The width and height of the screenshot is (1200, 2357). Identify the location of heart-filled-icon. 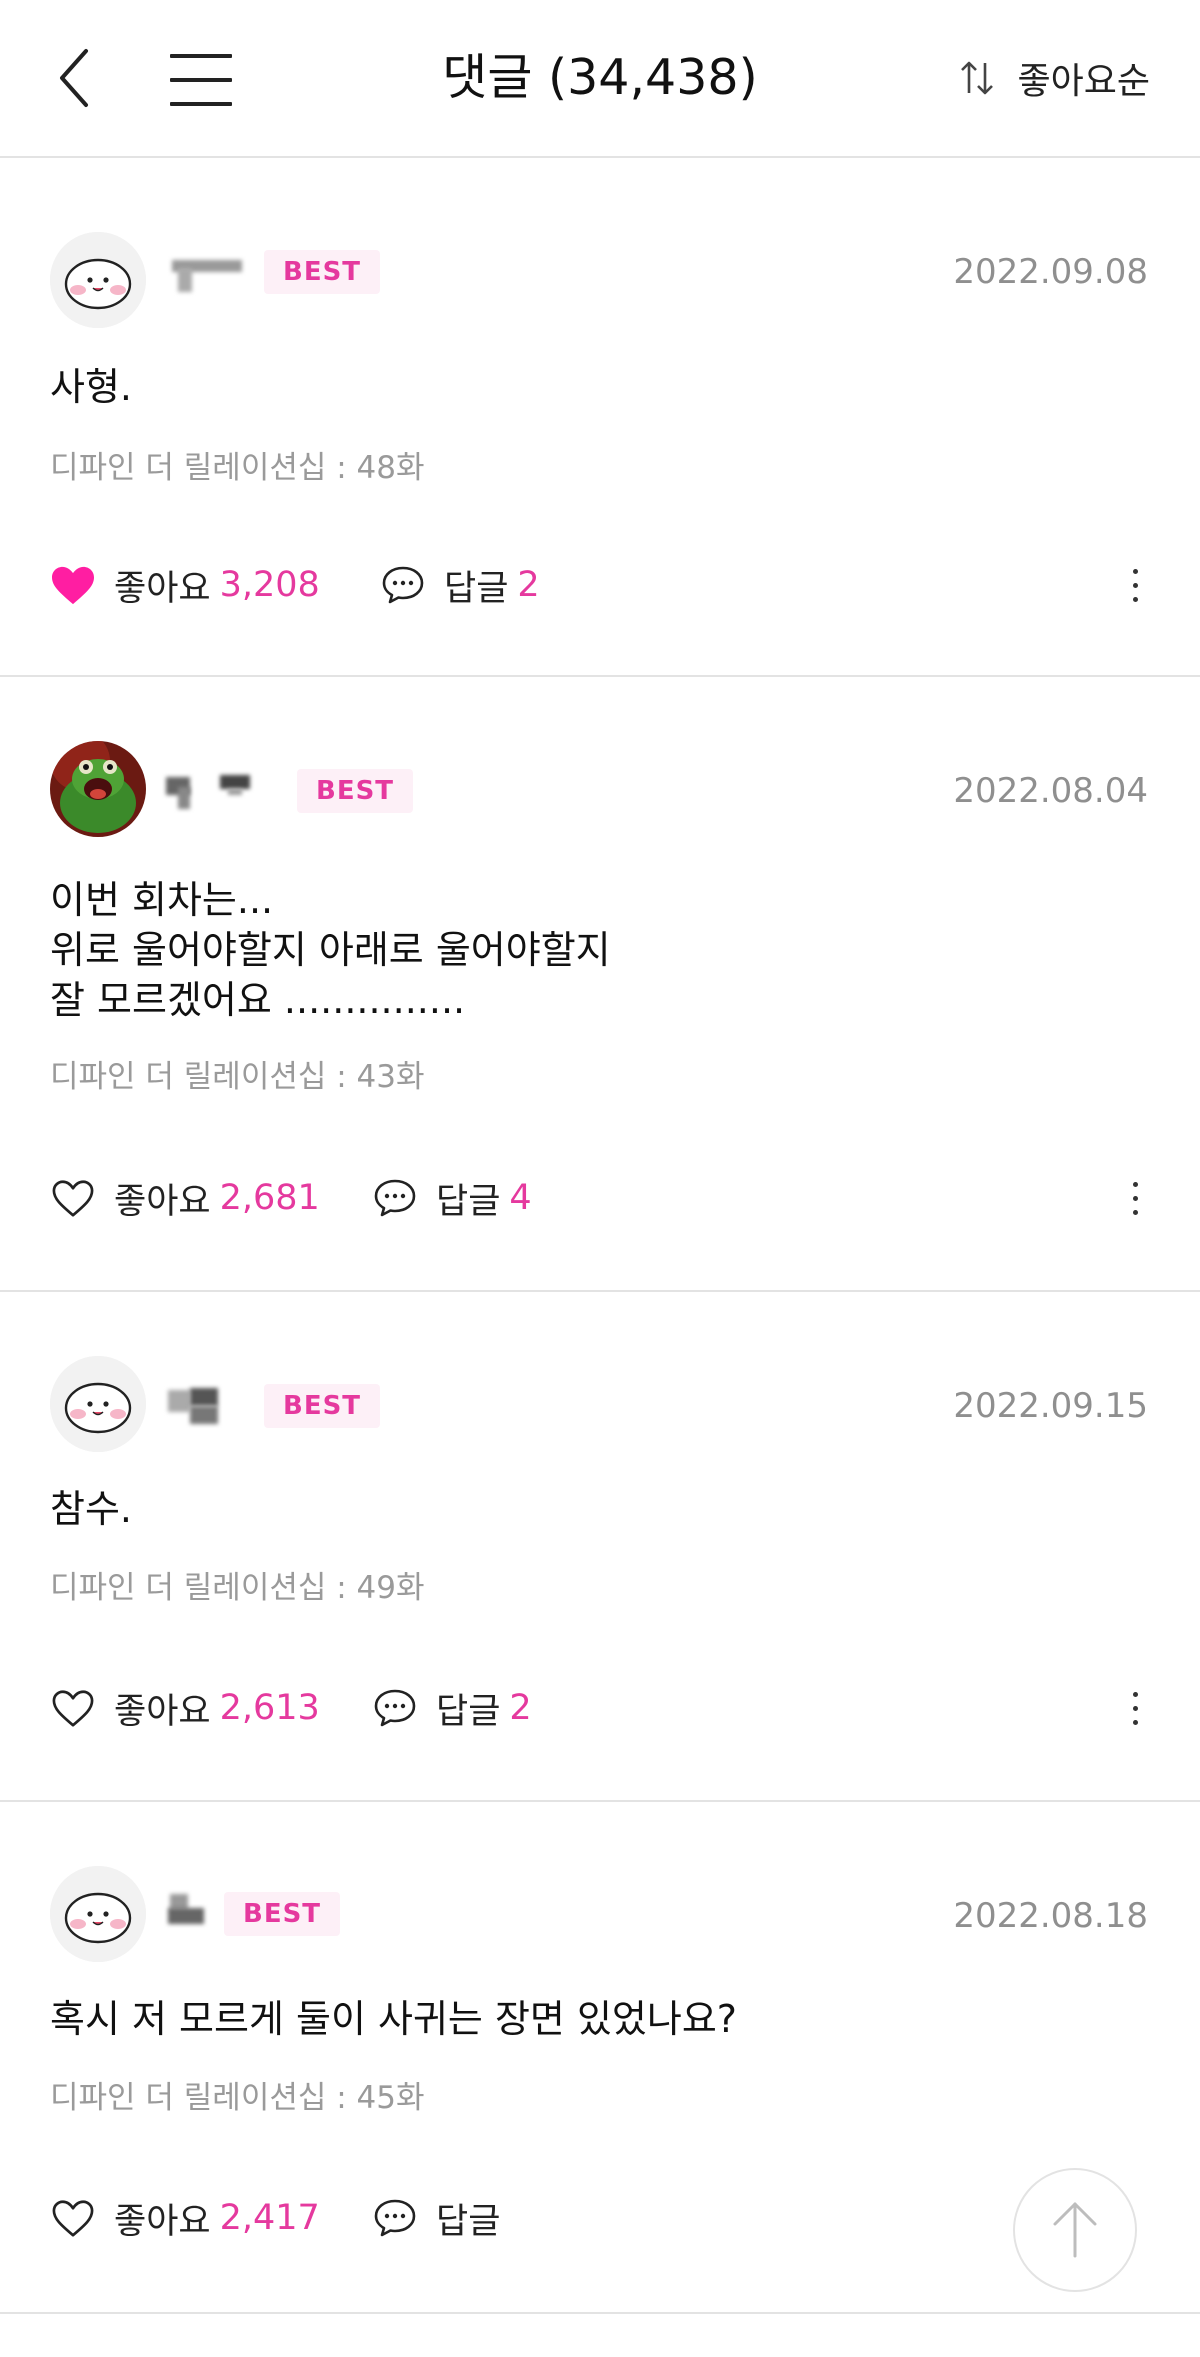
(73, 585).